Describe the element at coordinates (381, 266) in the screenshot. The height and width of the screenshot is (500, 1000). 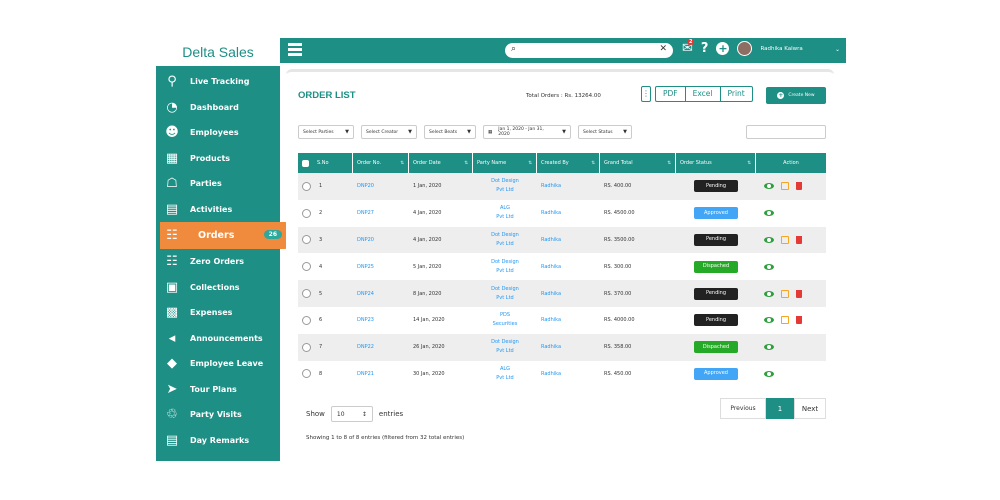
I see `order-no-link: DNP25` at that location.